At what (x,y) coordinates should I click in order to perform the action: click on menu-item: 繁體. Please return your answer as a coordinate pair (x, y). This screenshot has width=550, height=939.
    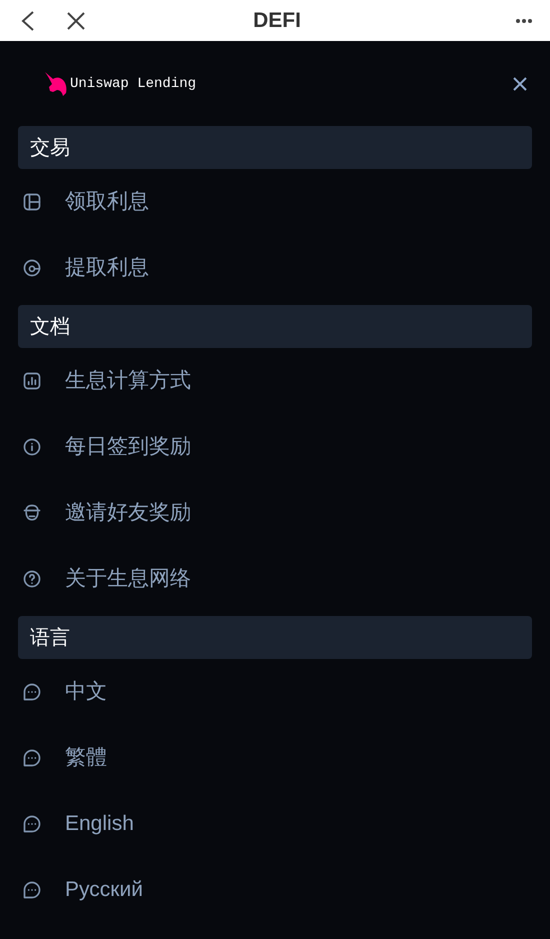
    Looking at the image, I should click on (275, 758).